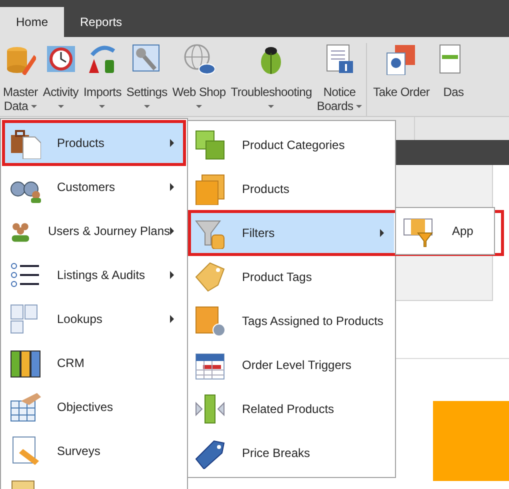 The width and height of the screenshot is (509, 489). I want to click on ribbon-button: Master Data, so click(20, 79).